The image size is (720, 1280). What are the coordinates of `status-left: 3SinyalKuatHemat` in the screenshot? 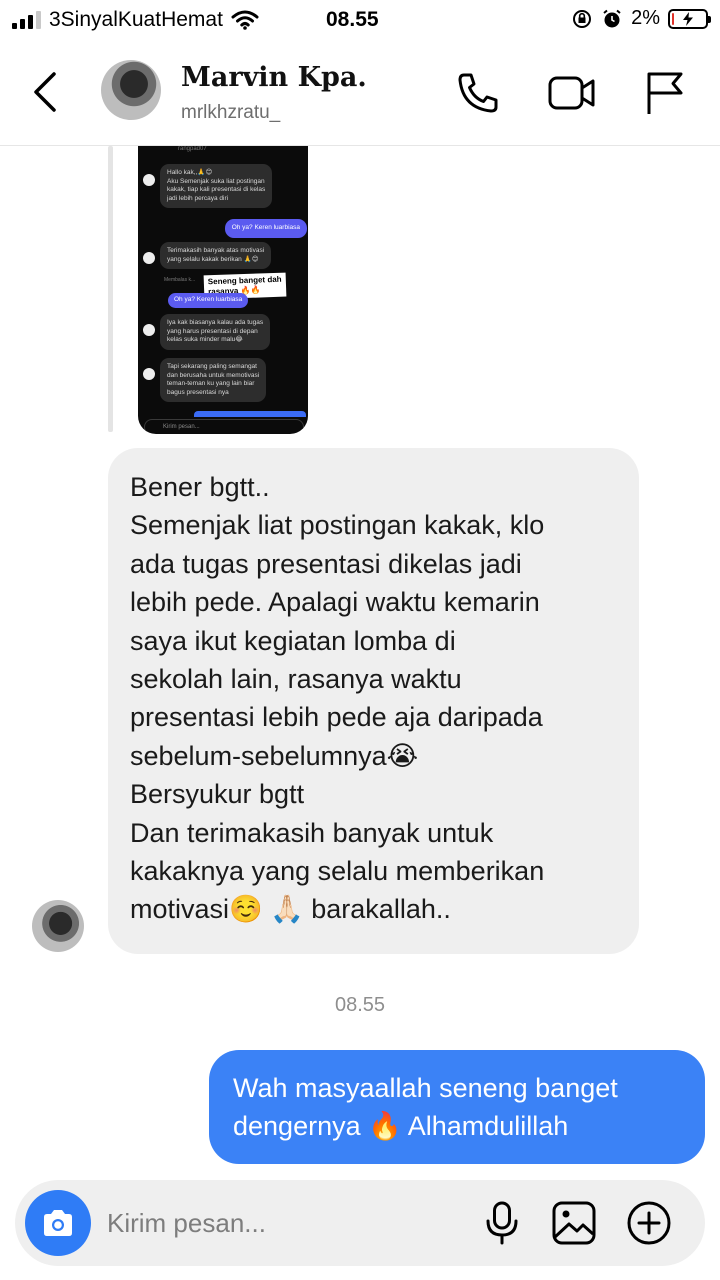 It's located at (135, 20).